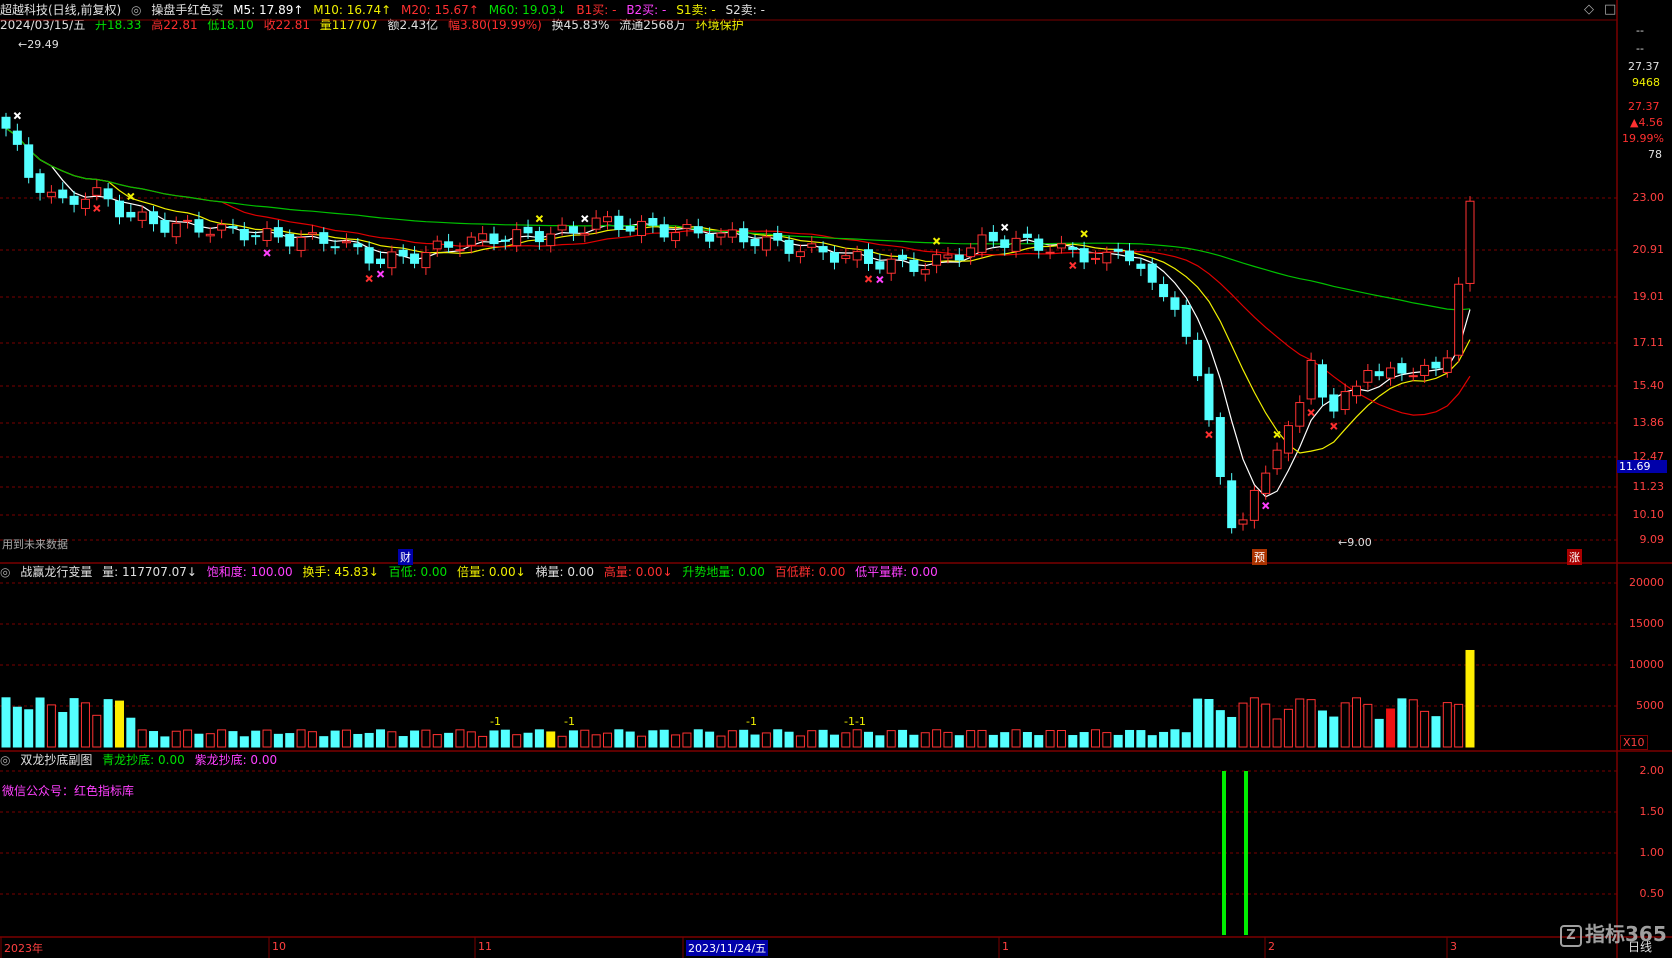  Describe the element at coordinates (405, 557) in the screenshot. I see `finance-marker: 财` at that location.